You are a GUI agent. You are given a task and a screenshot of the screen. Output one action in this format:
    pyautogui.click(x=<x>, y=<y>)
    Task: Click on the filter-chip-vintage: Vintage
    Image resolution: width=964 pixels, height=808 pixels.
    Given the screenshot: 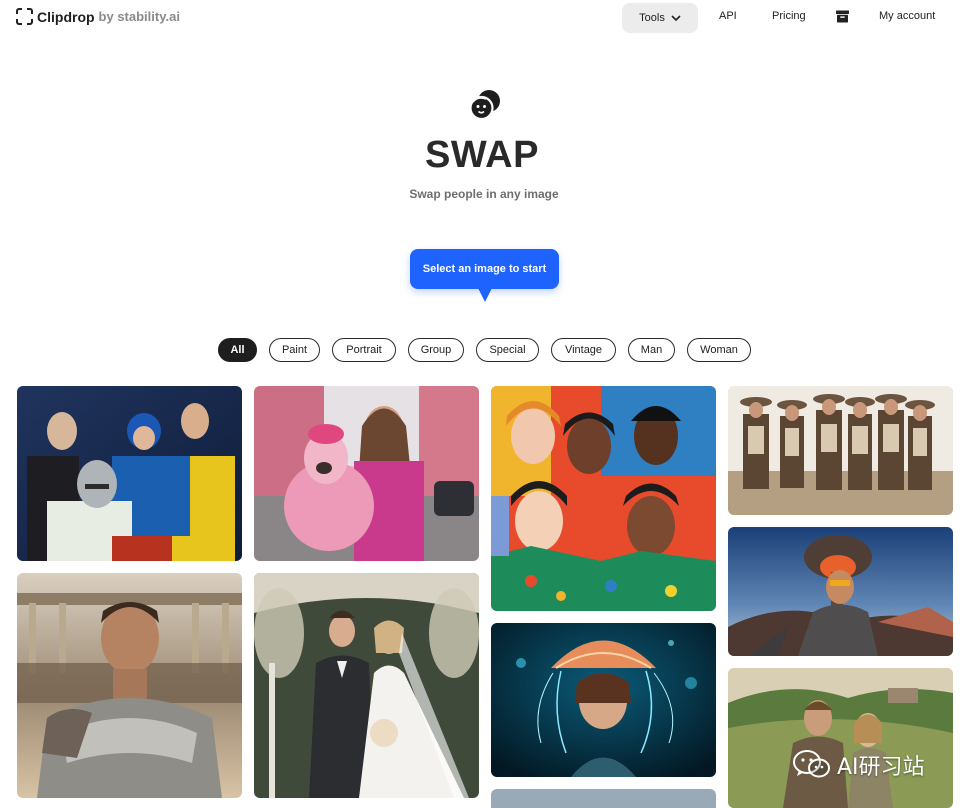 What is the action you would take?
    pyautogui.click(x=583, y=350)
    